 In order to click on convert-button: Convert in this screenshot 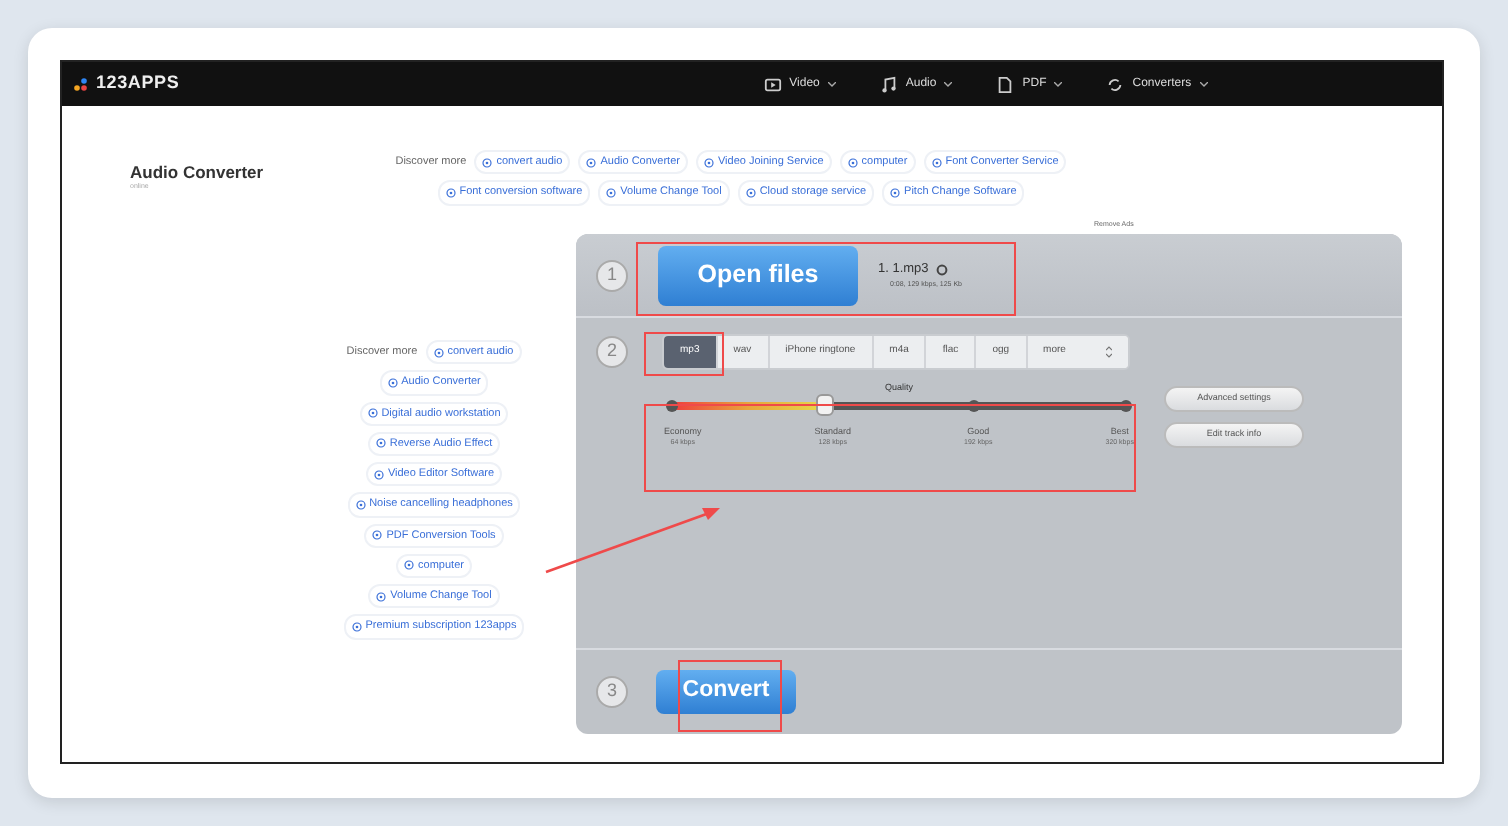, I will do `click(726, 692)`.